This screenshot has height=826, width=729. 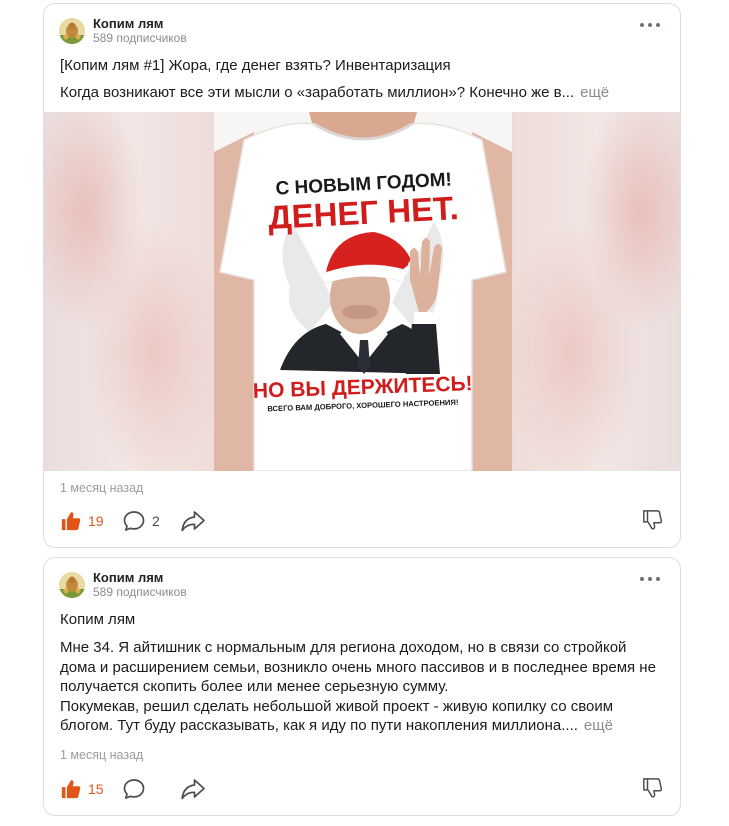 I want to click on post-actions: 15, so click(x=362, y=789).